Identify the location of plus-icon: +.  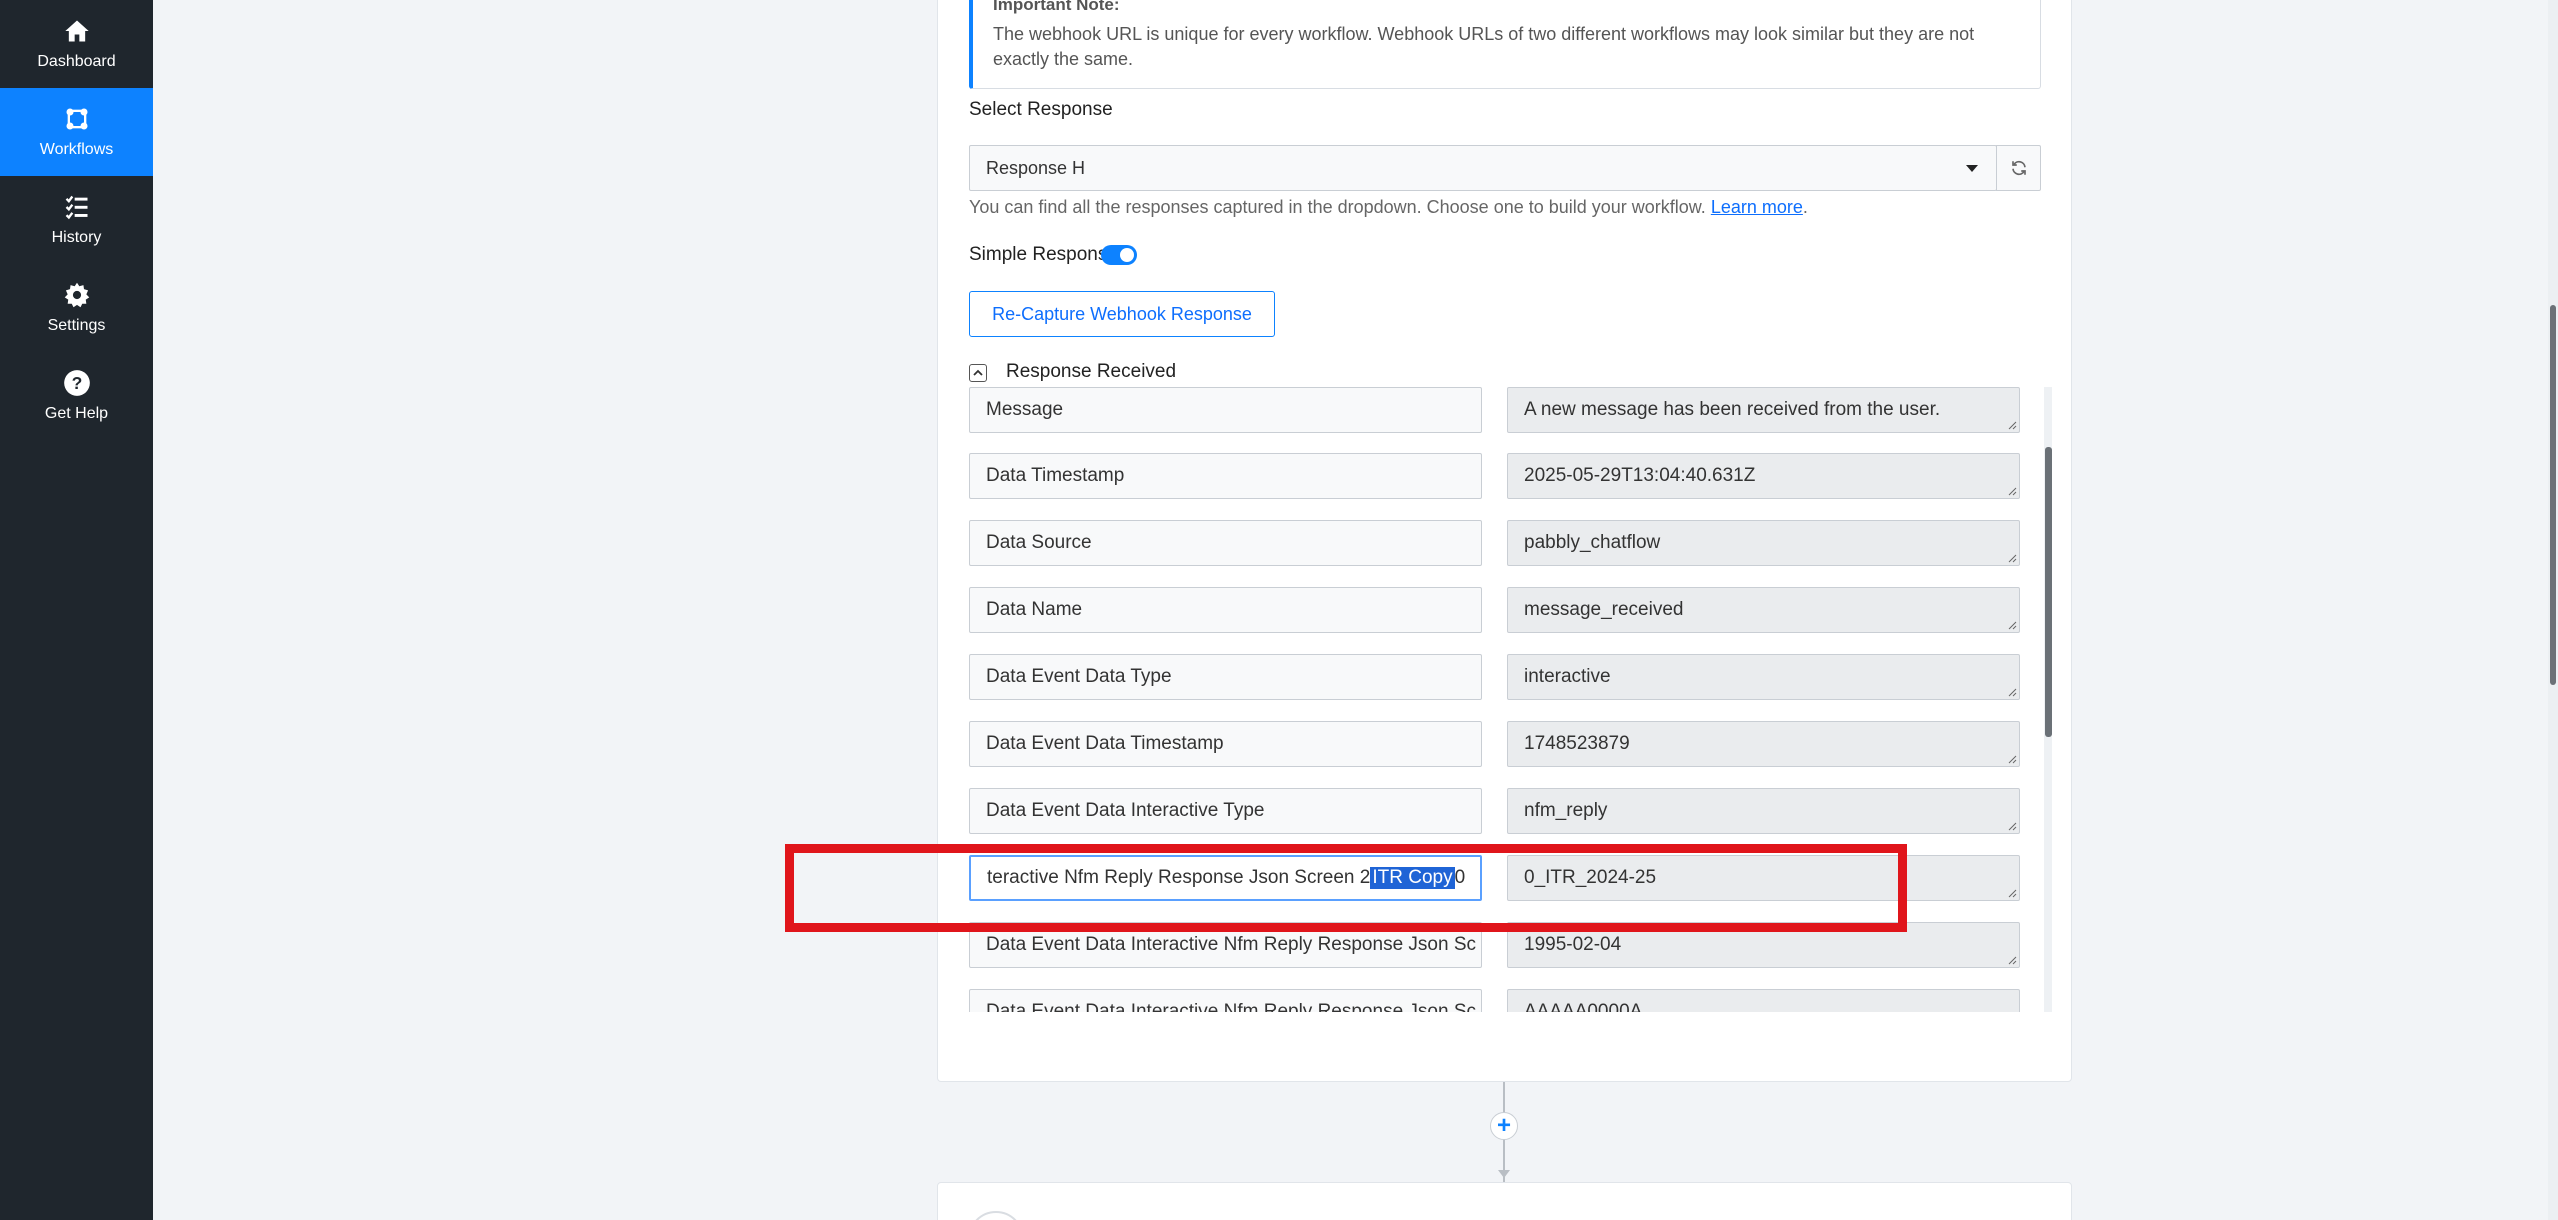
(1503, 1125).